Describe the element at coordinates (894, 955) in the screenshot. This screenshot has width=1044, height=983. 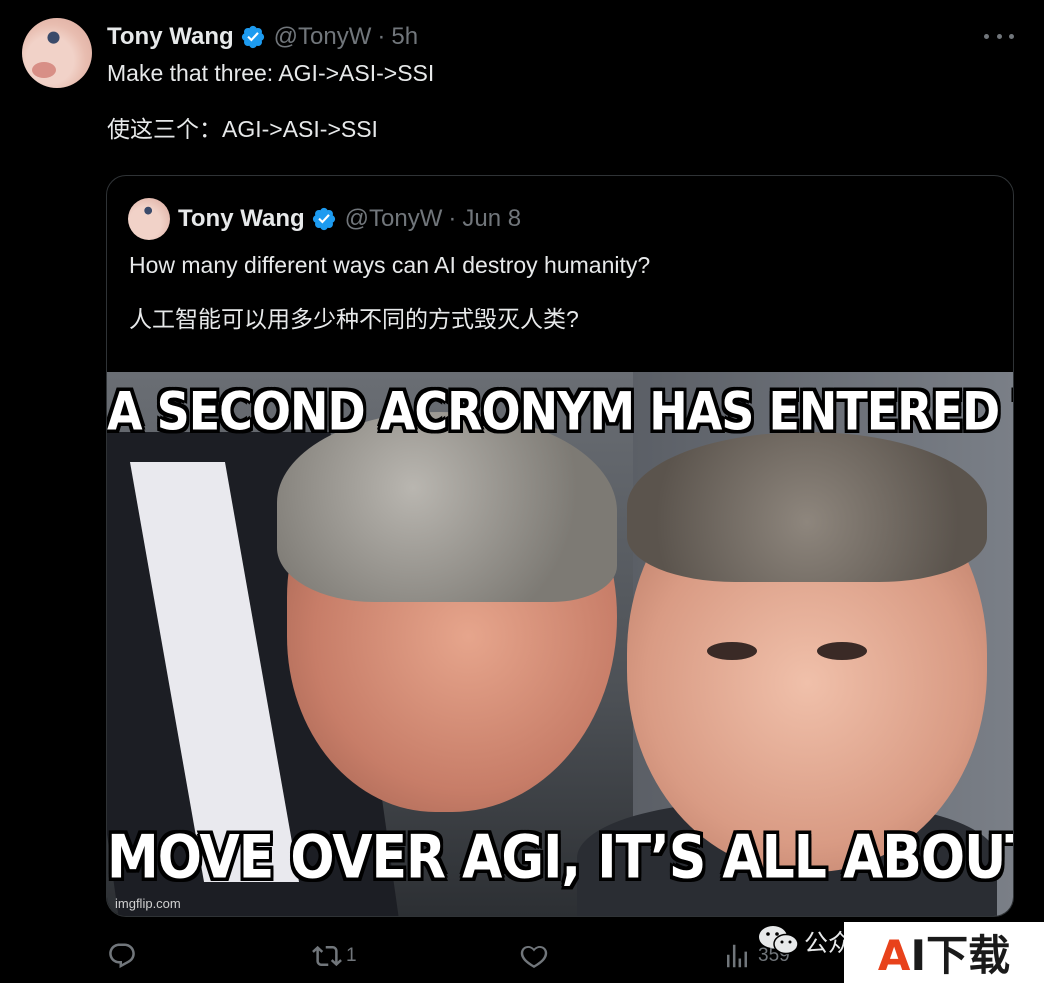
I see `brand-letter-a: A` at that location.